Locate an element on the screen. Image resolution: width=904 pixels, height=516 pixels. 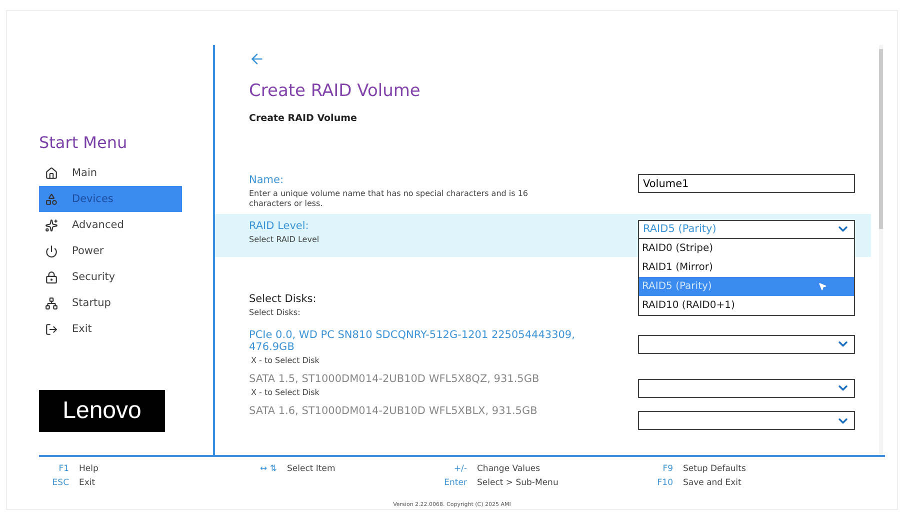
disk-label: SATA 1.6, ST1000DM014-2UB10D WFL5XBLX, 931.5GB is located at coordinates (393, 411).